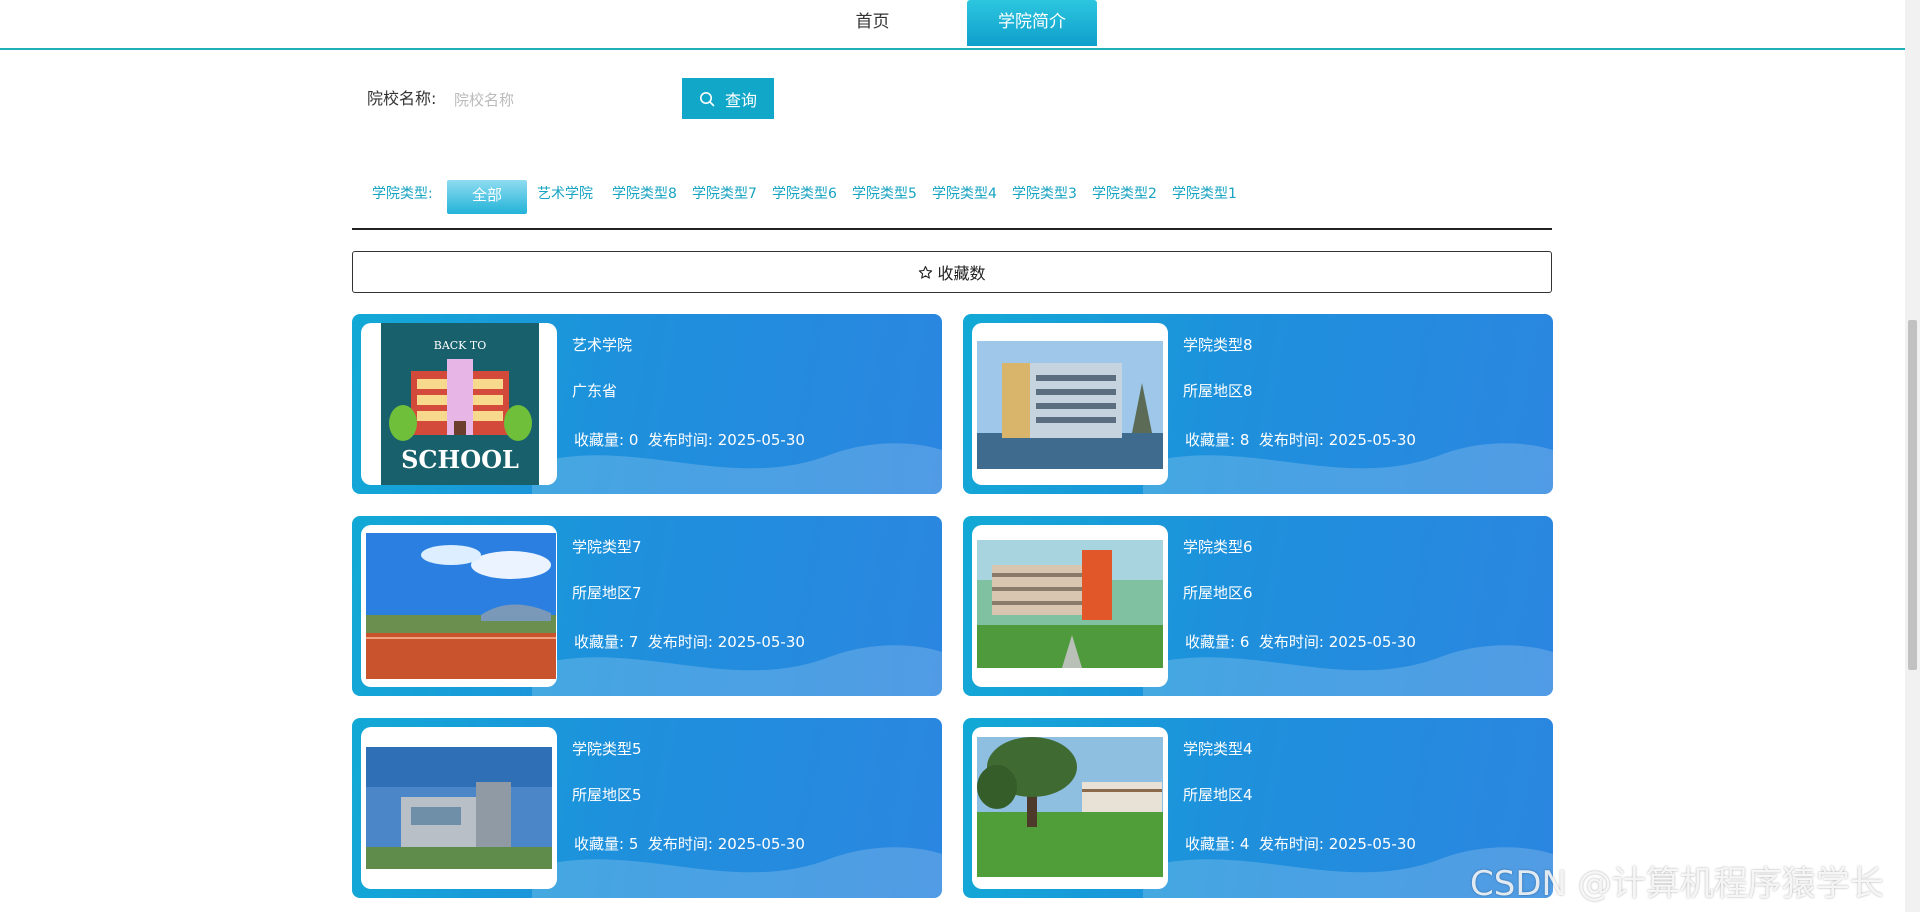  What do you see at coordinates (1218, 795) in the screenshot?
I see `card-region: 所屋地区4` at bounding box center [1218, 795].